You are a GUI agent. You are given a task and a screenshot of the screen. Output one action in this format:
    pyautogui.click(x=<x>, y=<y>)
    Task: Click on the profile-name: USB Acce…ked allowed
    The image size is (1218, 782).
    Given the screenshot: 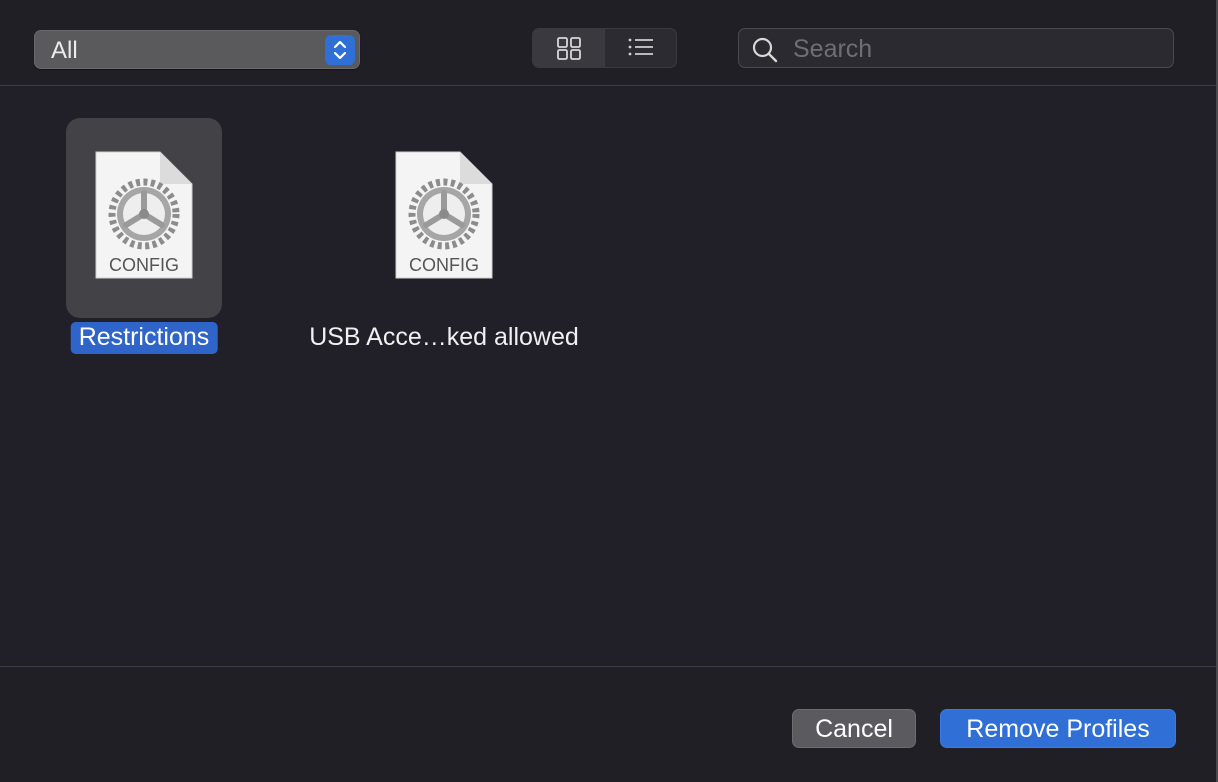 What is the action you would take?
    pyautogui.click(x=444, y=337)
    